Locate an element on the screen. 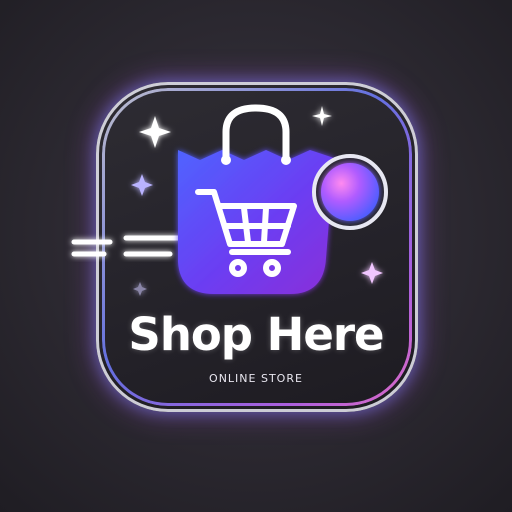 Image resolution: width=512 pixels, height=512 pixels. shopping-bag-icon is located at coordinates (256, 199).